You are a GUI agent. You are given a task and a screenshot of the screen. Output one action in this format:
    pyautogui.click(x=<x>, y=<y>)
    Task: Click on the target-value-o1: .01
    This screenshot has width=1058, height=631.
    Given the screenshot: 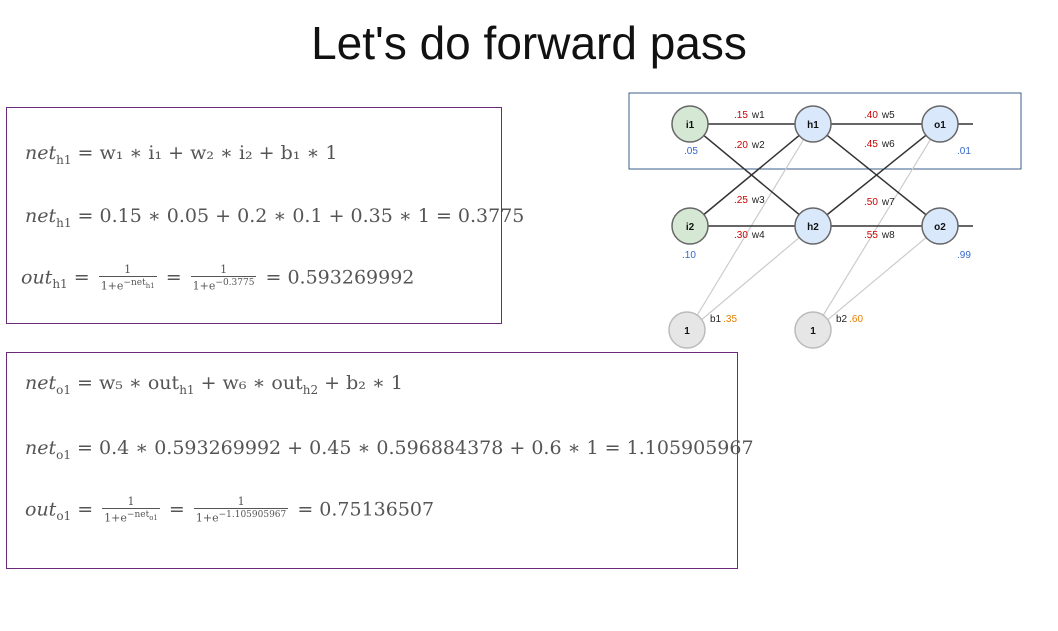 What is the action you would take?
    pyautogui.click(x=964, y=151)
    